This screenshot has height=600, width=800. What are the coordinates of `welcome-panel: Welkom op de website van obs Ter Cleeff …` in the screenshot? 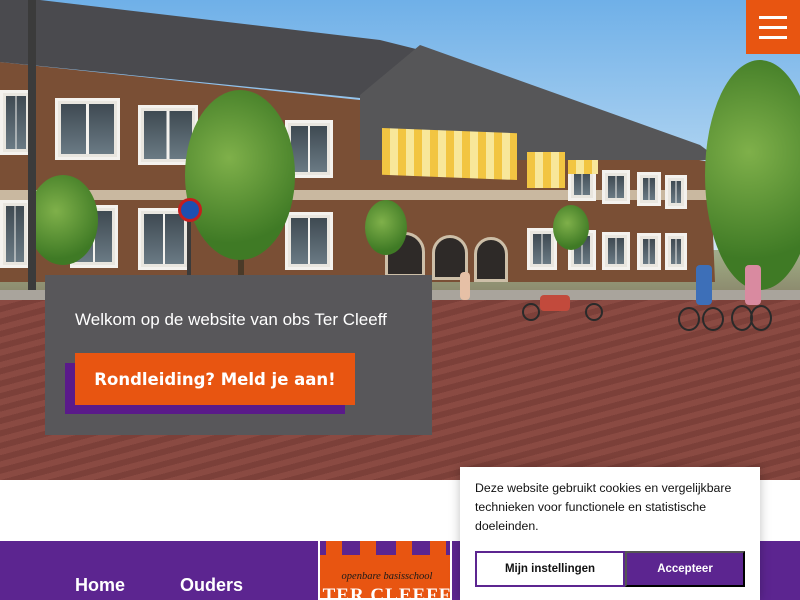 It's located at (238, 355).